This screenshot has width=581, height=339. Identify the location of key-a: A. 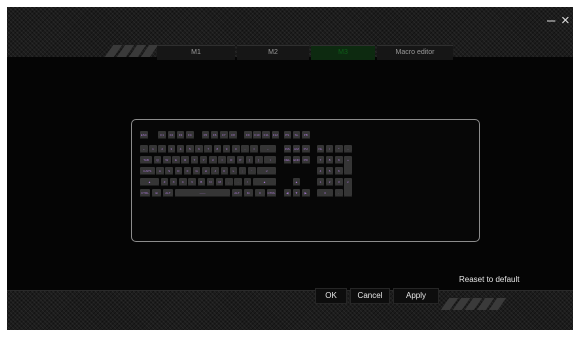
(160, 171).